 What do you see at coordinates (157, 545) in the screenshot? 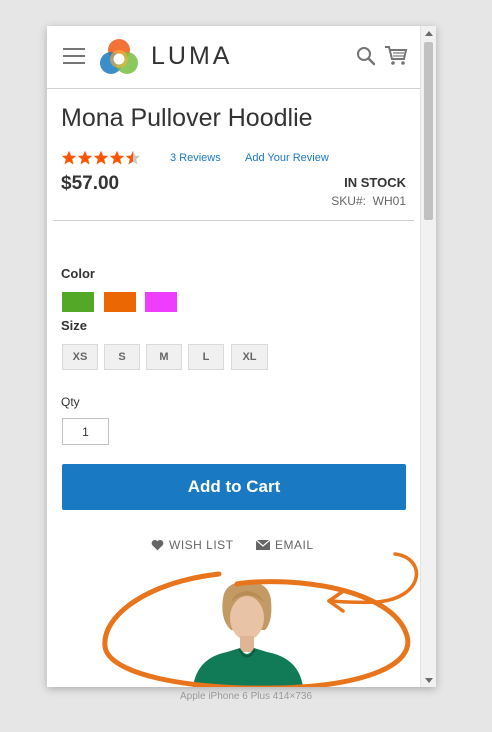
I see `heart-icon` at bounding box center [157, 545].